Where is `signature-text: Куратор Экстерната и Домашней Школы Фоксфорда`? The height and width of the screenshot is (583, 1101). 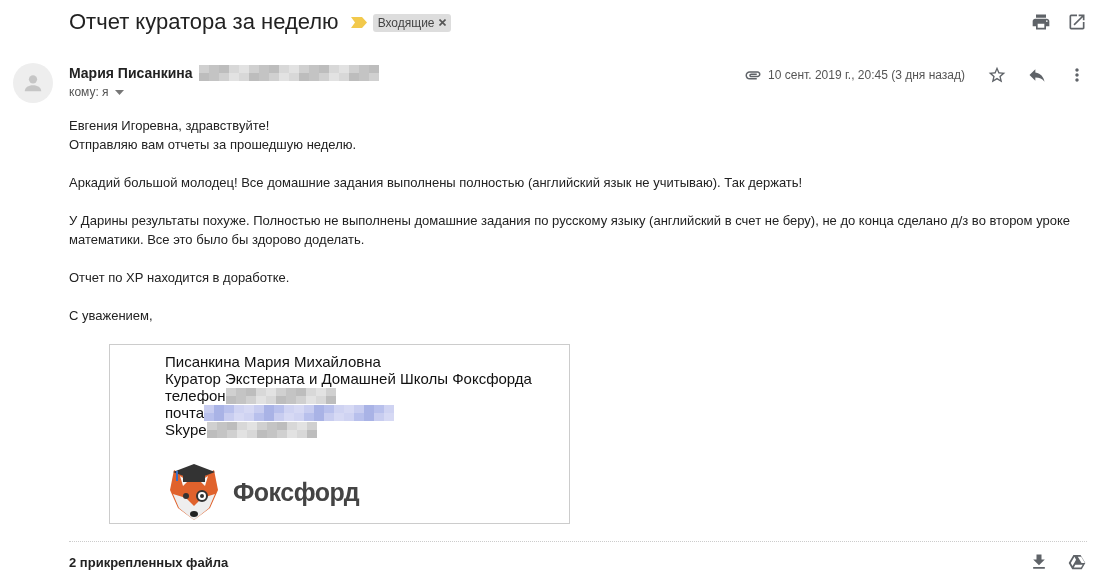 signature-text: Куратор Экстерната и Домашней Школы Фоксфорда is located at coordinates (348, 378).